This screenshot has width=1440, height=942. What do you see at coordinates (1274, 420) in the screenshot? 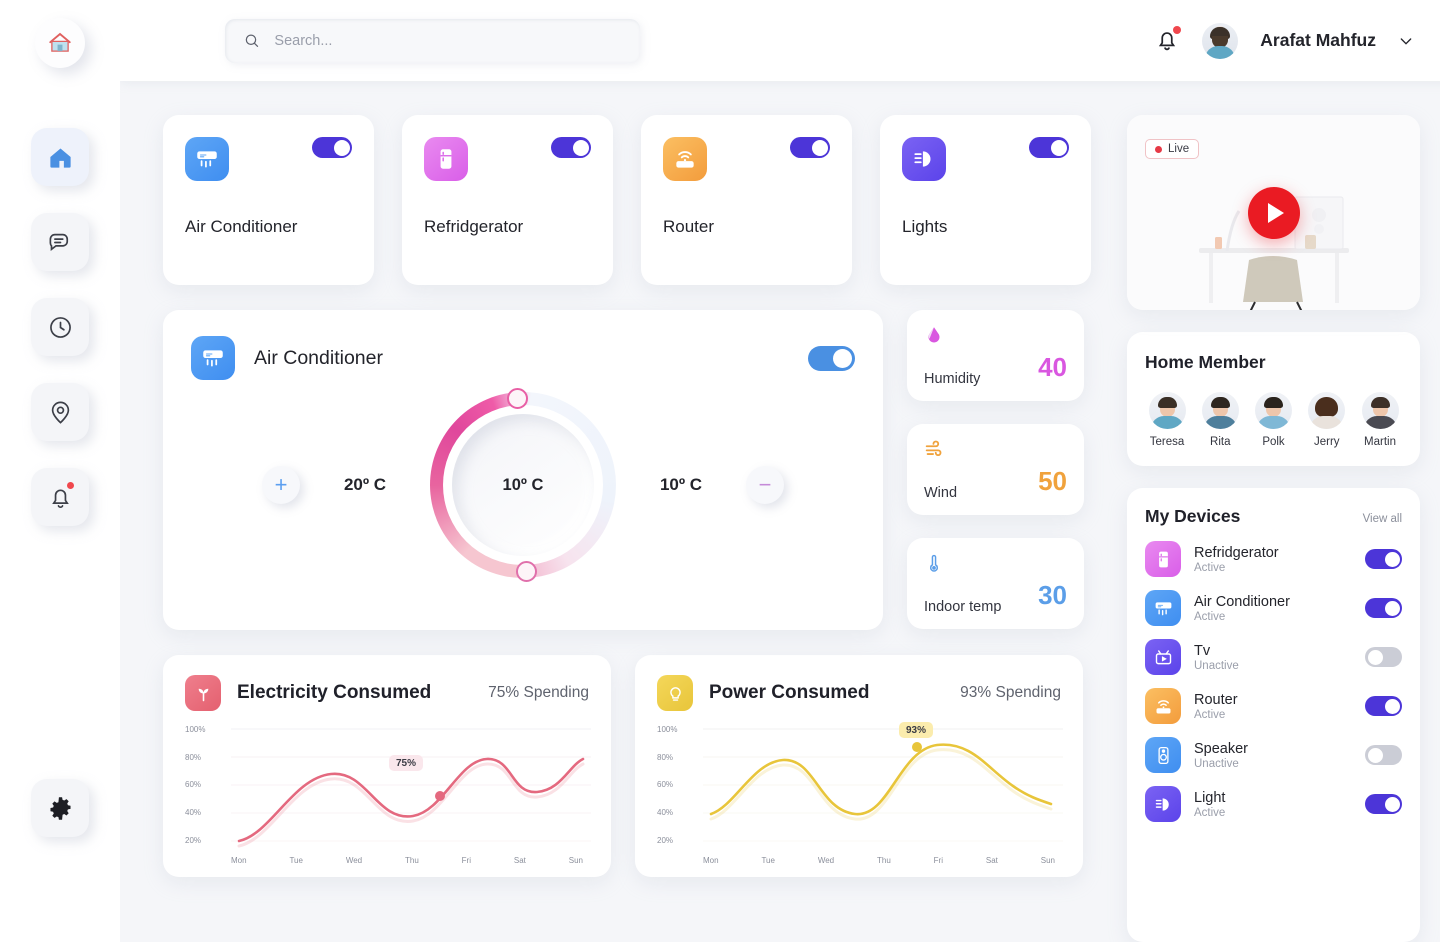
I see `member-item: Polk` at bounding box center [1274, 420].